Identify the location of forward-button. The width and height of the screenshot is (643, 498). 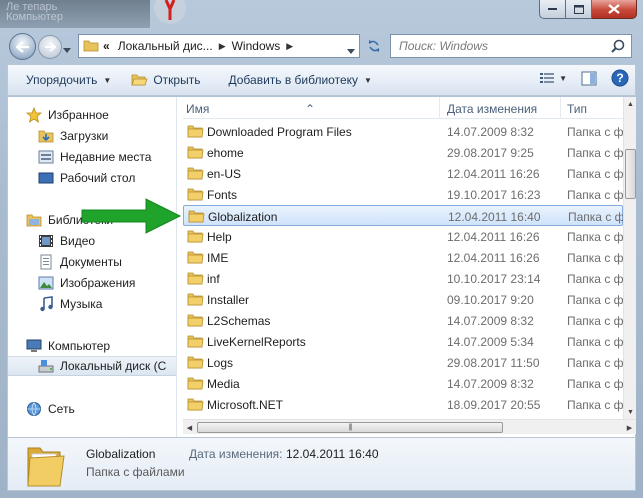
(50, 47).